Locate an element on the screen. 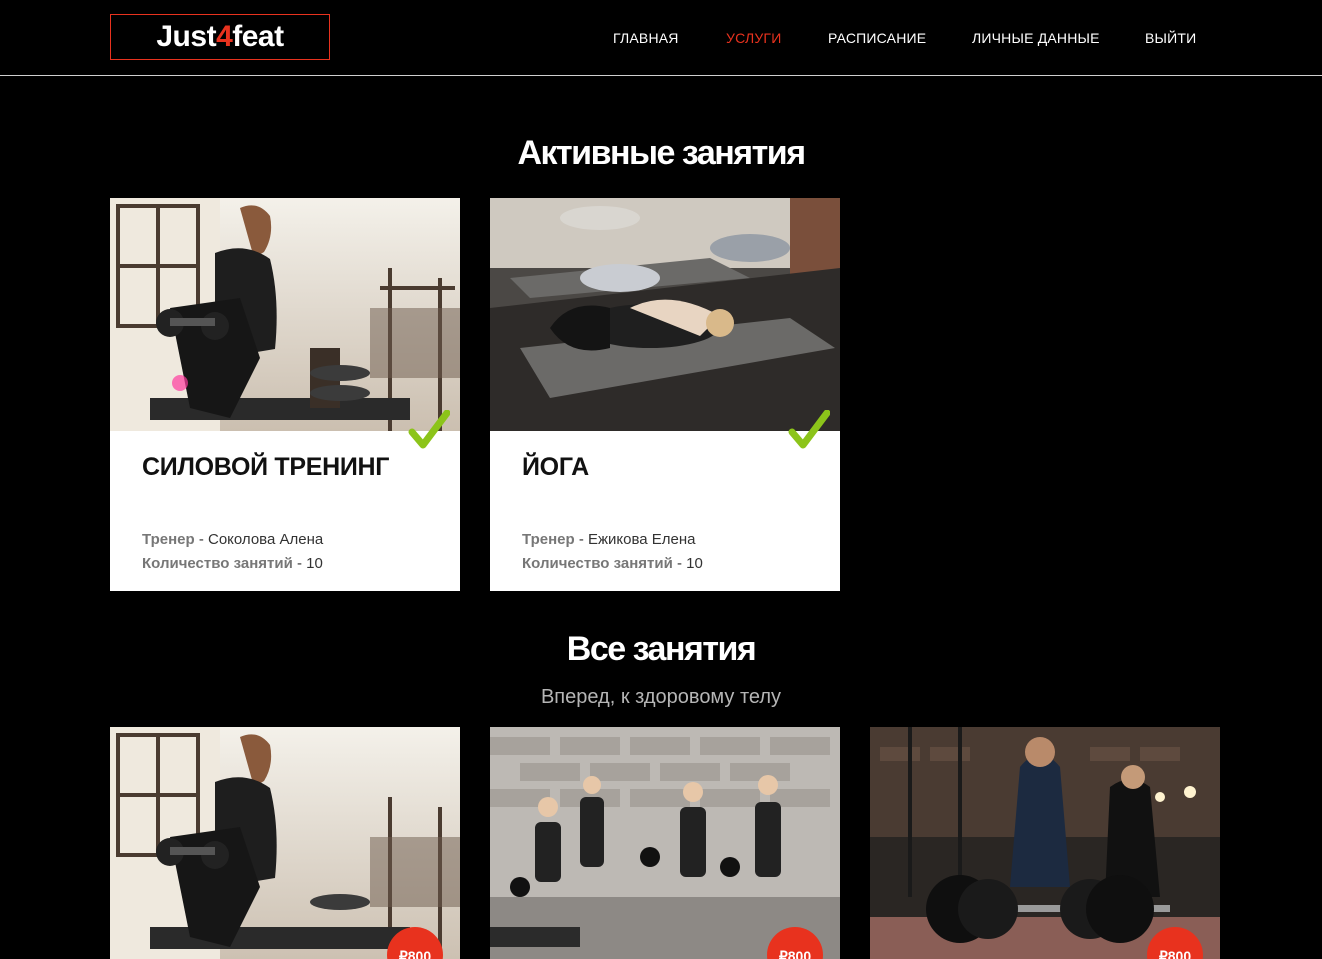 The height and width of the screenshot is (959, 1322). class-card-kettlebell: ₽800 is located at coordinates (665, 843).